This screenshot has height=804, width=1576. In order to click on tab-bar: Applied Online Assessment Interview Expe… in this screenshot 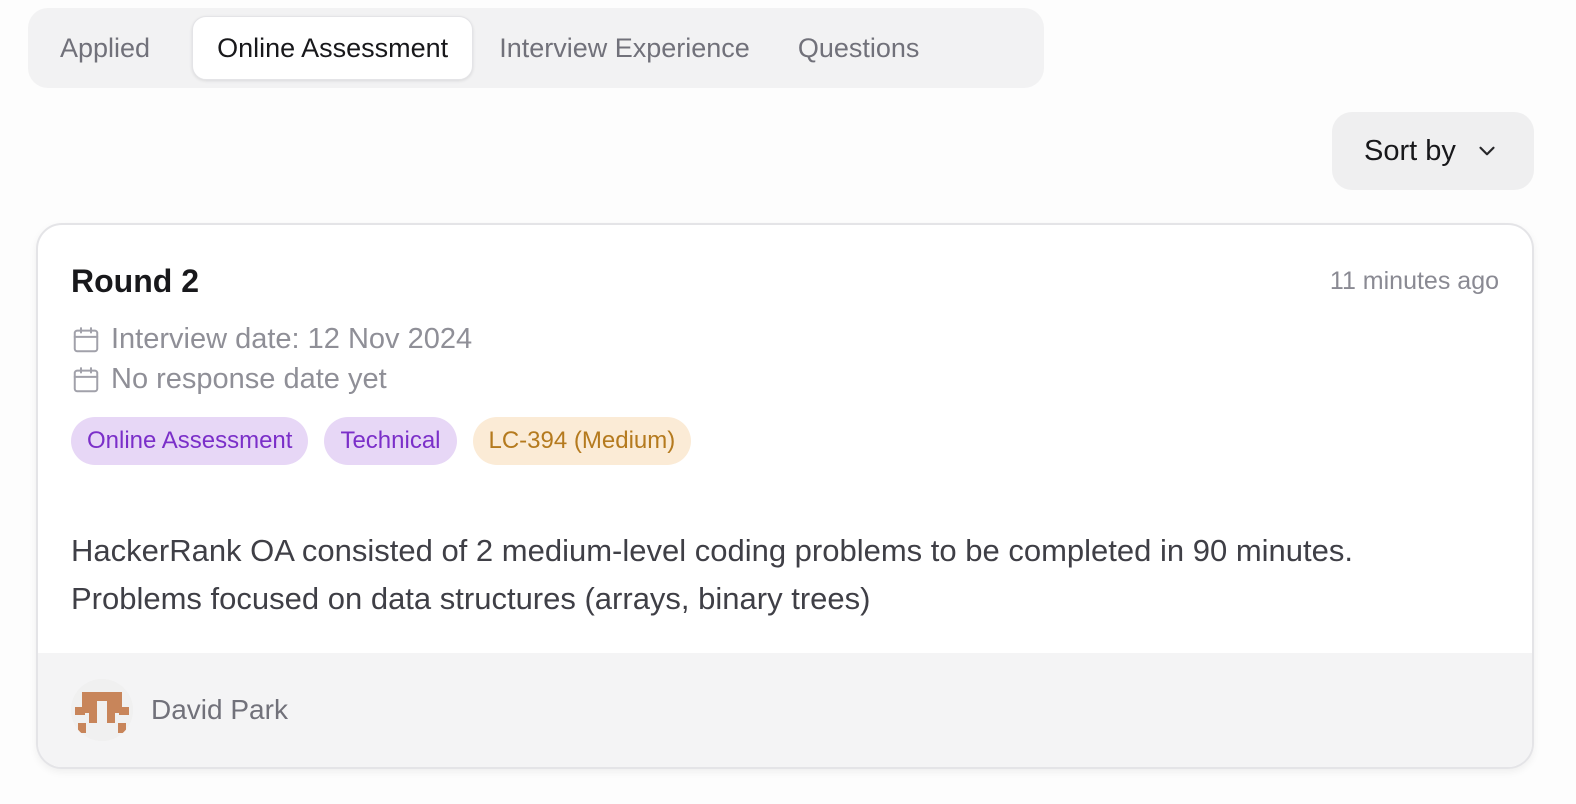, I will do `click(536, 48)`.